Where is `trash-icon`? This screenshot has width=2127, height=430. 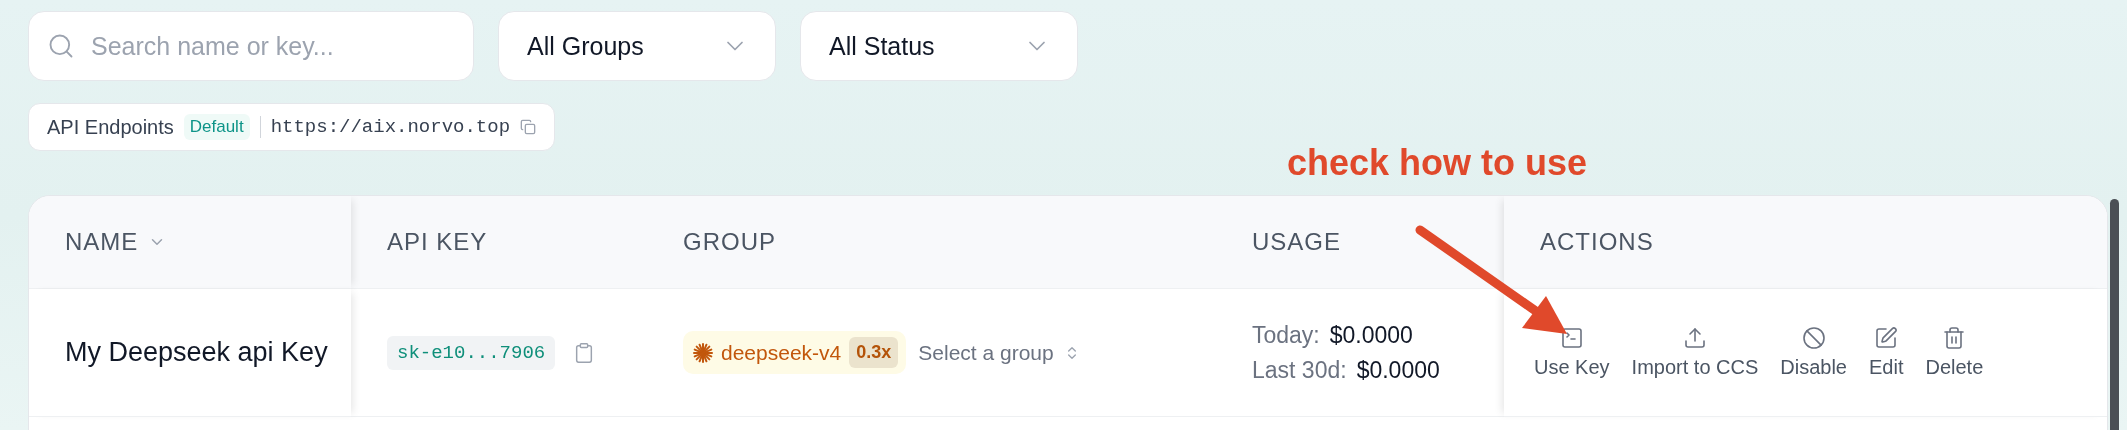 trash-icon is located at coordinates (1954, 338).